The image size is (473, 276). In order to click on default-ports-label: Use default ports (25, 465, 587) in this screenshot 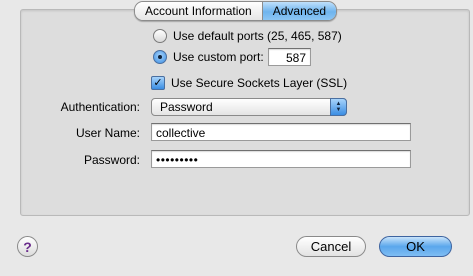, I will do `click(257, 36)`.